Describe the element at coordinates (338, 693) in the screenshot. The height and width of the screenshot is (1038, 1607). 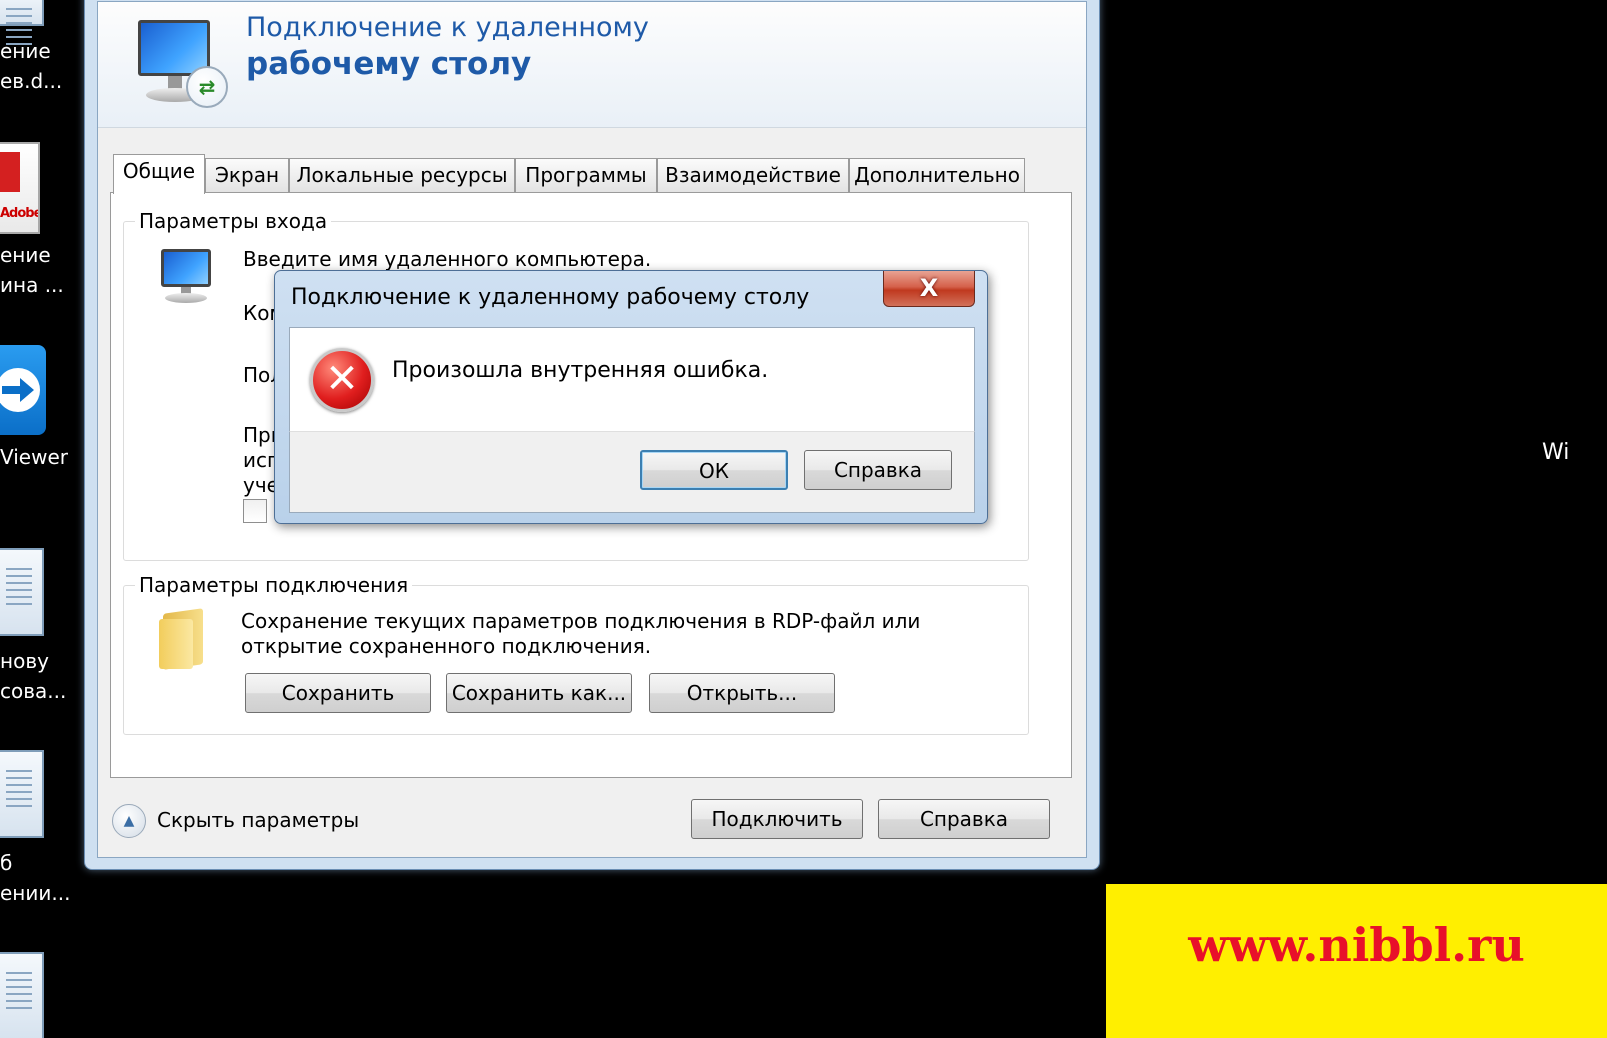
I see `save-button: Сохранить` at that location.